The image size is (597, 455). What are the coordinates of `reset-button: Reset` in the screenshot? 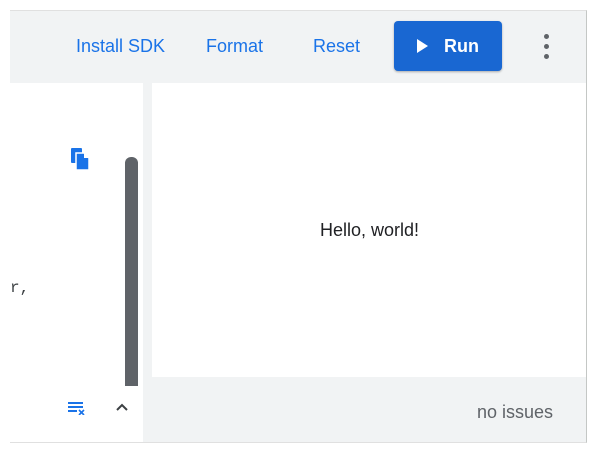 It's located at (336, 46).